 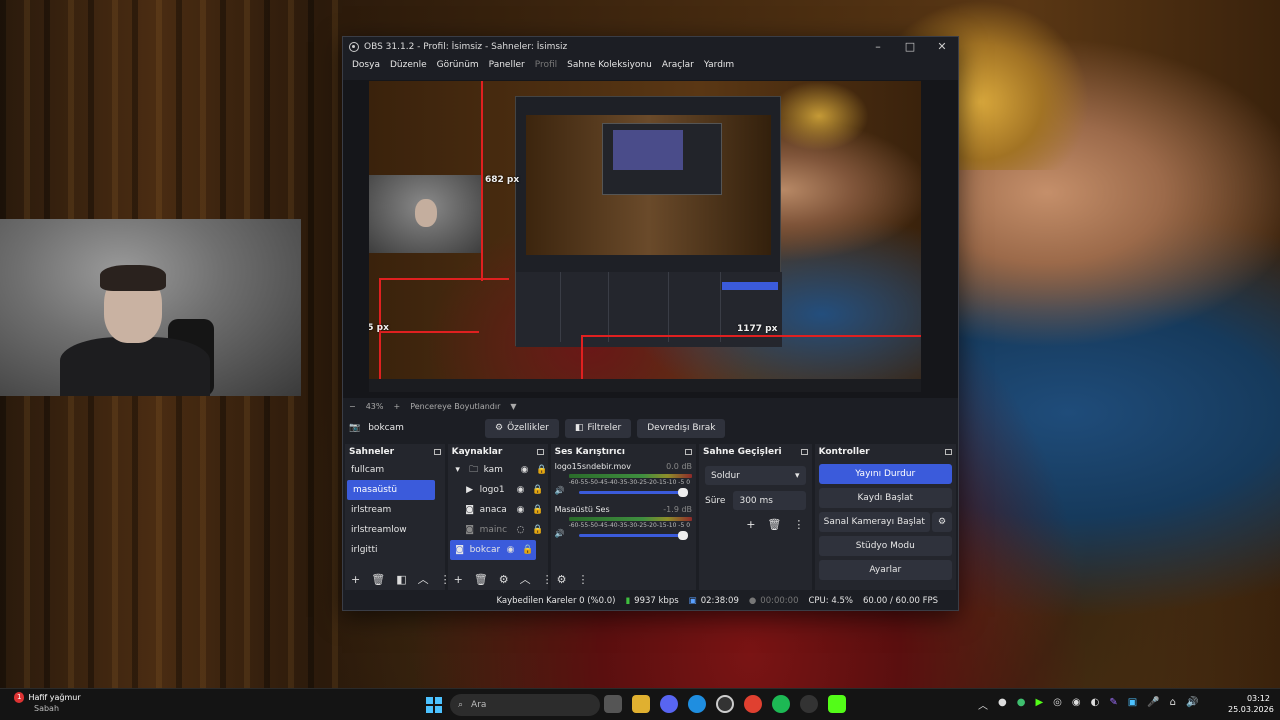 What do you see at coordinates (395, 470) in the screenshot?
I see `scene-item-fullcam: fullcam` at bounding box center [395, 470].